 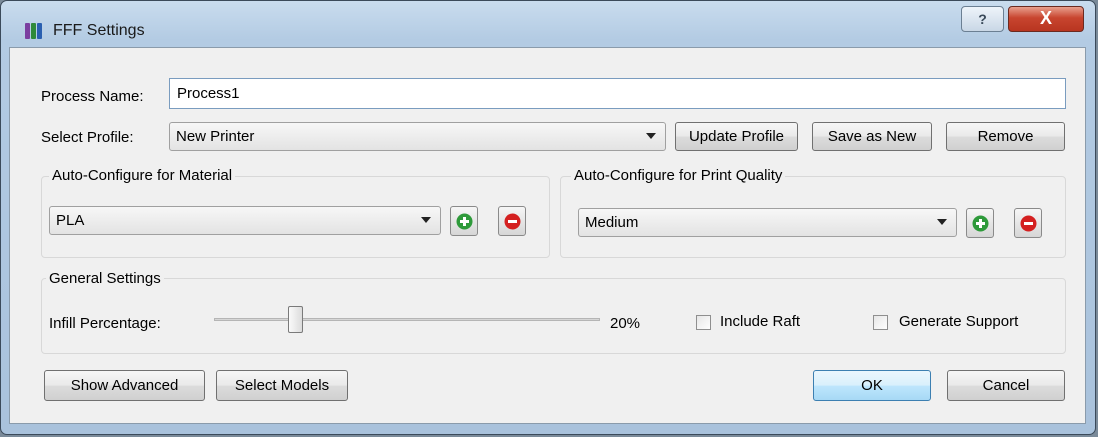 I want to click on general-settings-label: General Settings, so click(x=105, y=279).